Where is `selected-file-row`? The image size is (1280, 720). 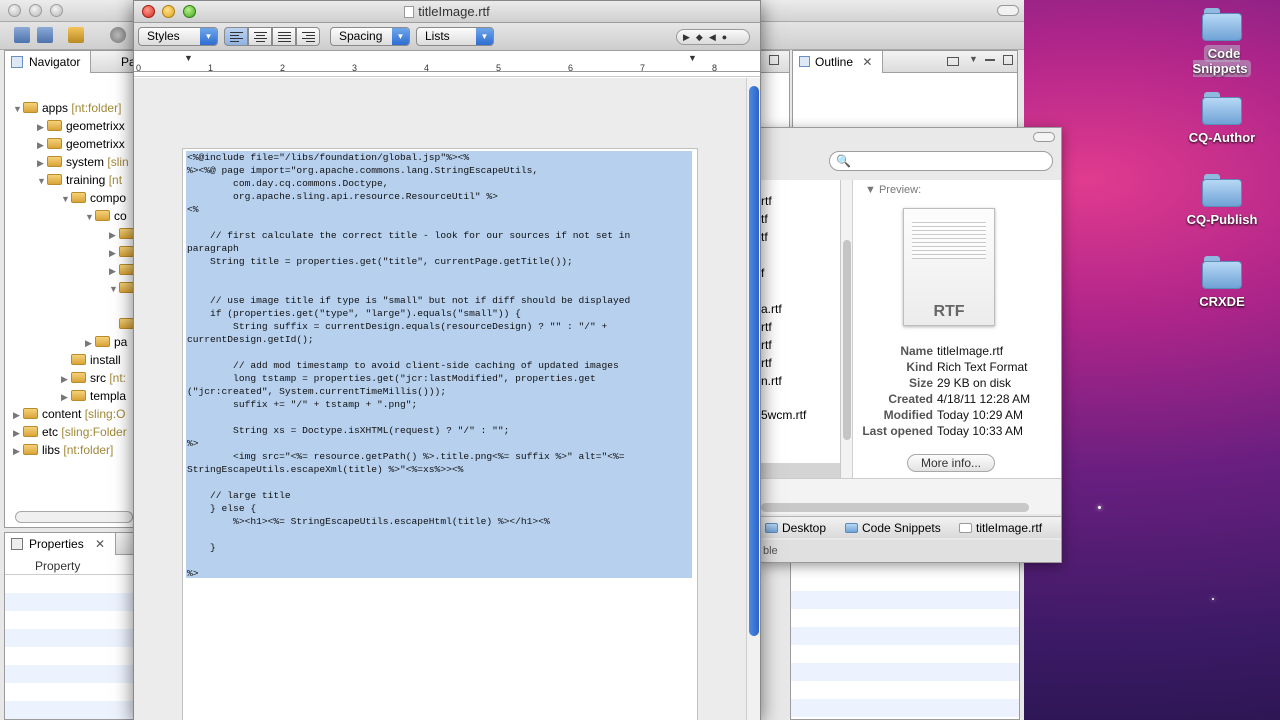
selected-file-row is located at coordinates (800, 471).